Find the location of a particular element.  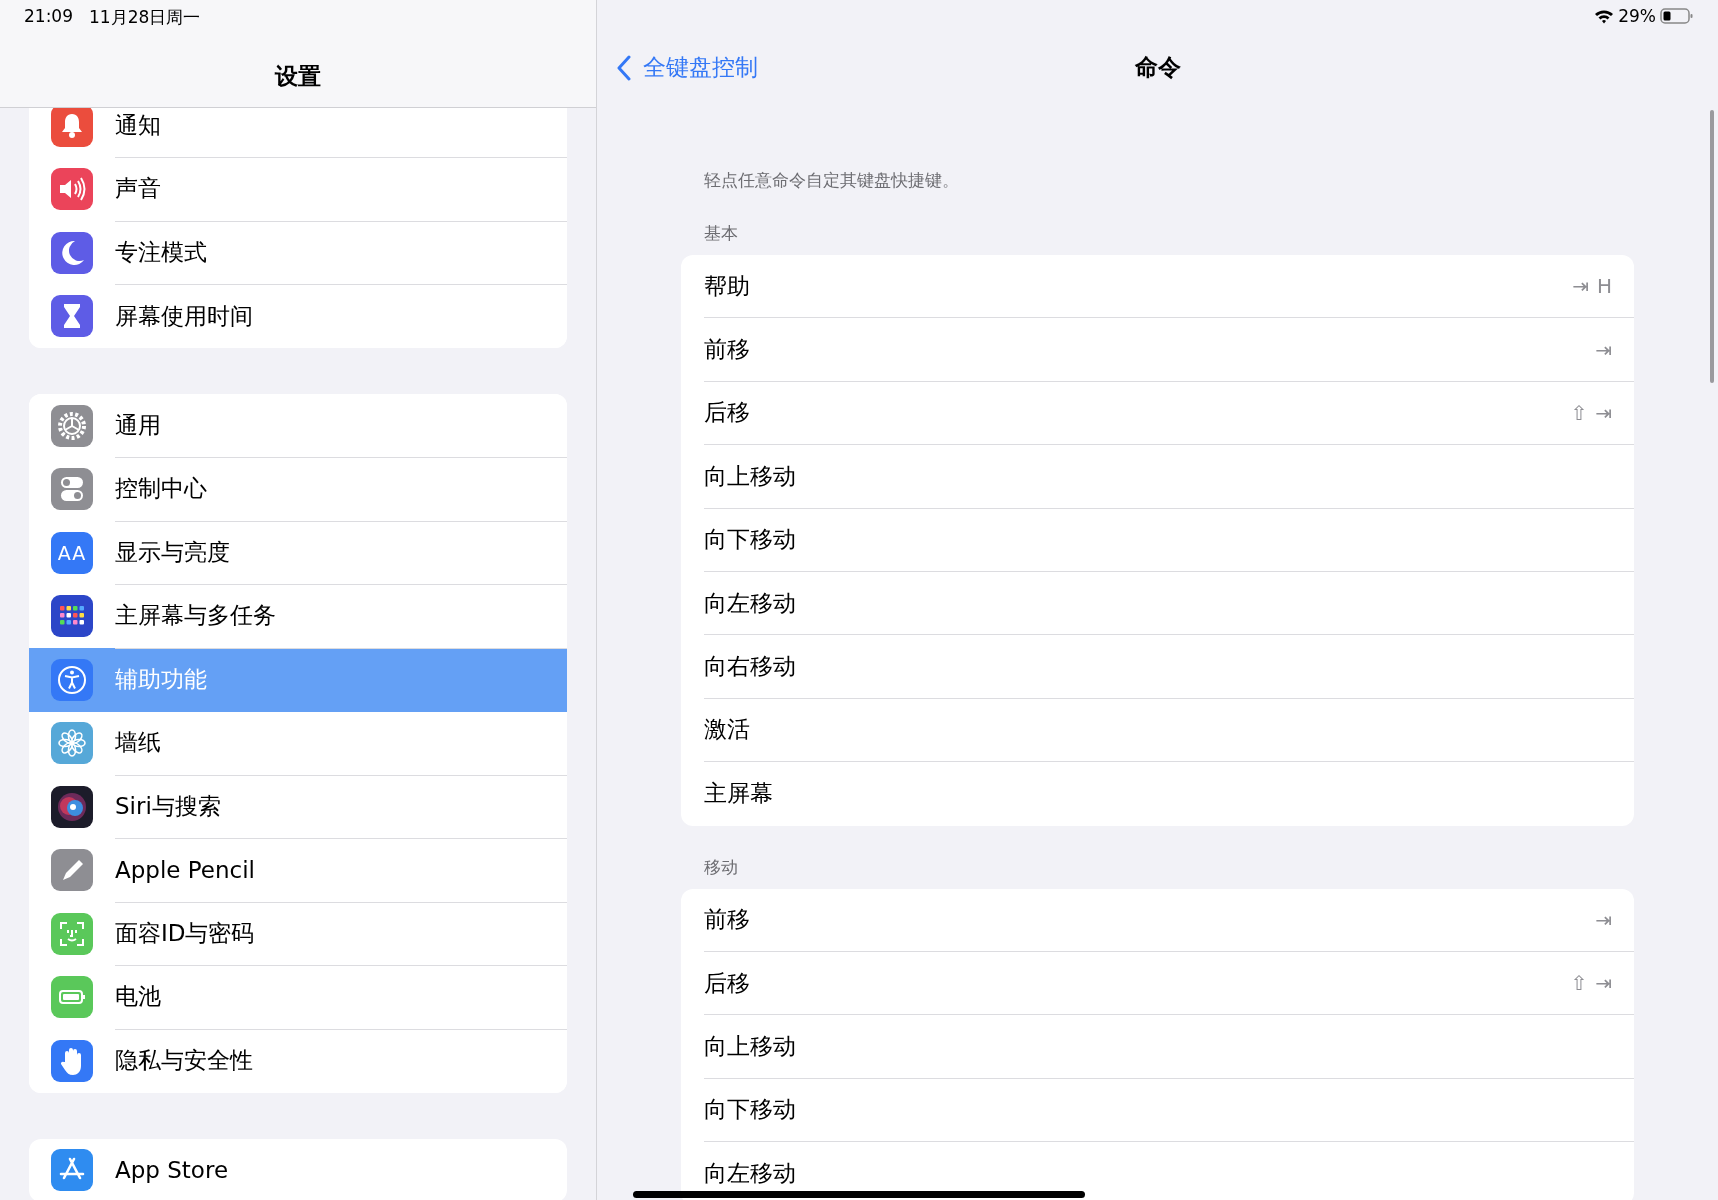

face-scan-icon is located at coordinates (72, 933).